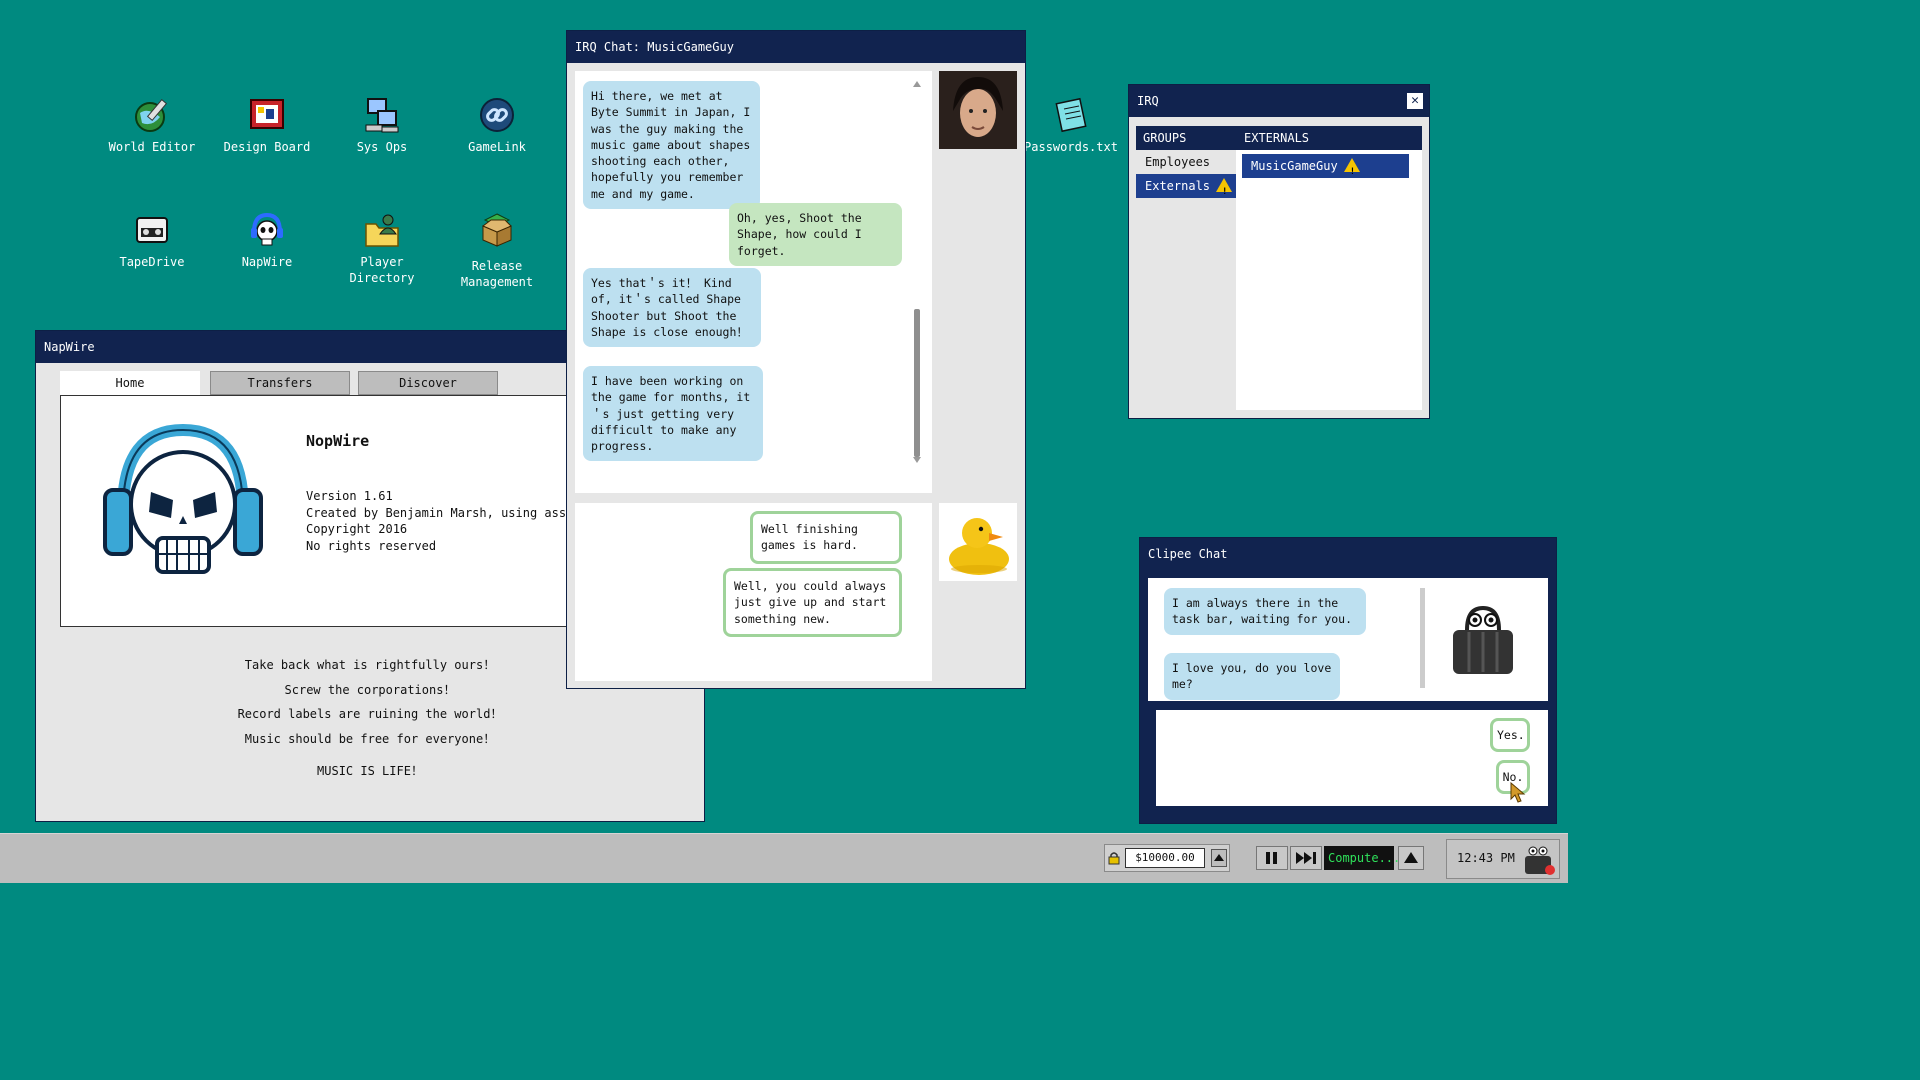  What do you see at coordinates (917, 460) in the screenshot?
I see `scroll-down-arrow-icon` at bounding box center [917, 460].